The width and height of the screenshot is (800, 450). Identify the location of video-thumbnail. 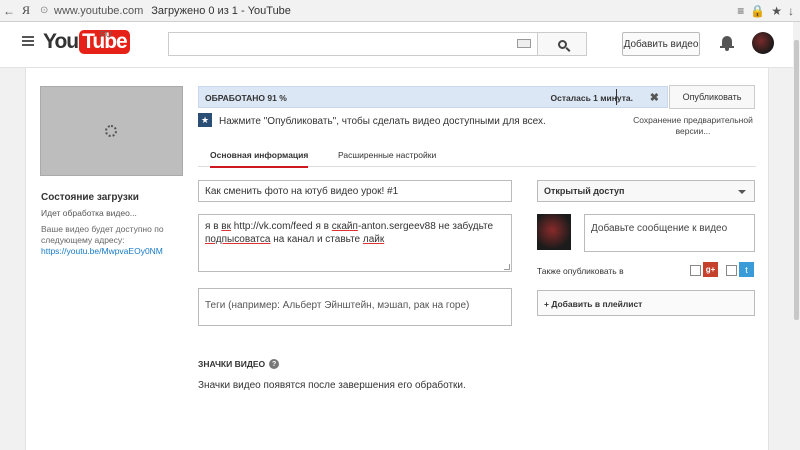
(111, 131).